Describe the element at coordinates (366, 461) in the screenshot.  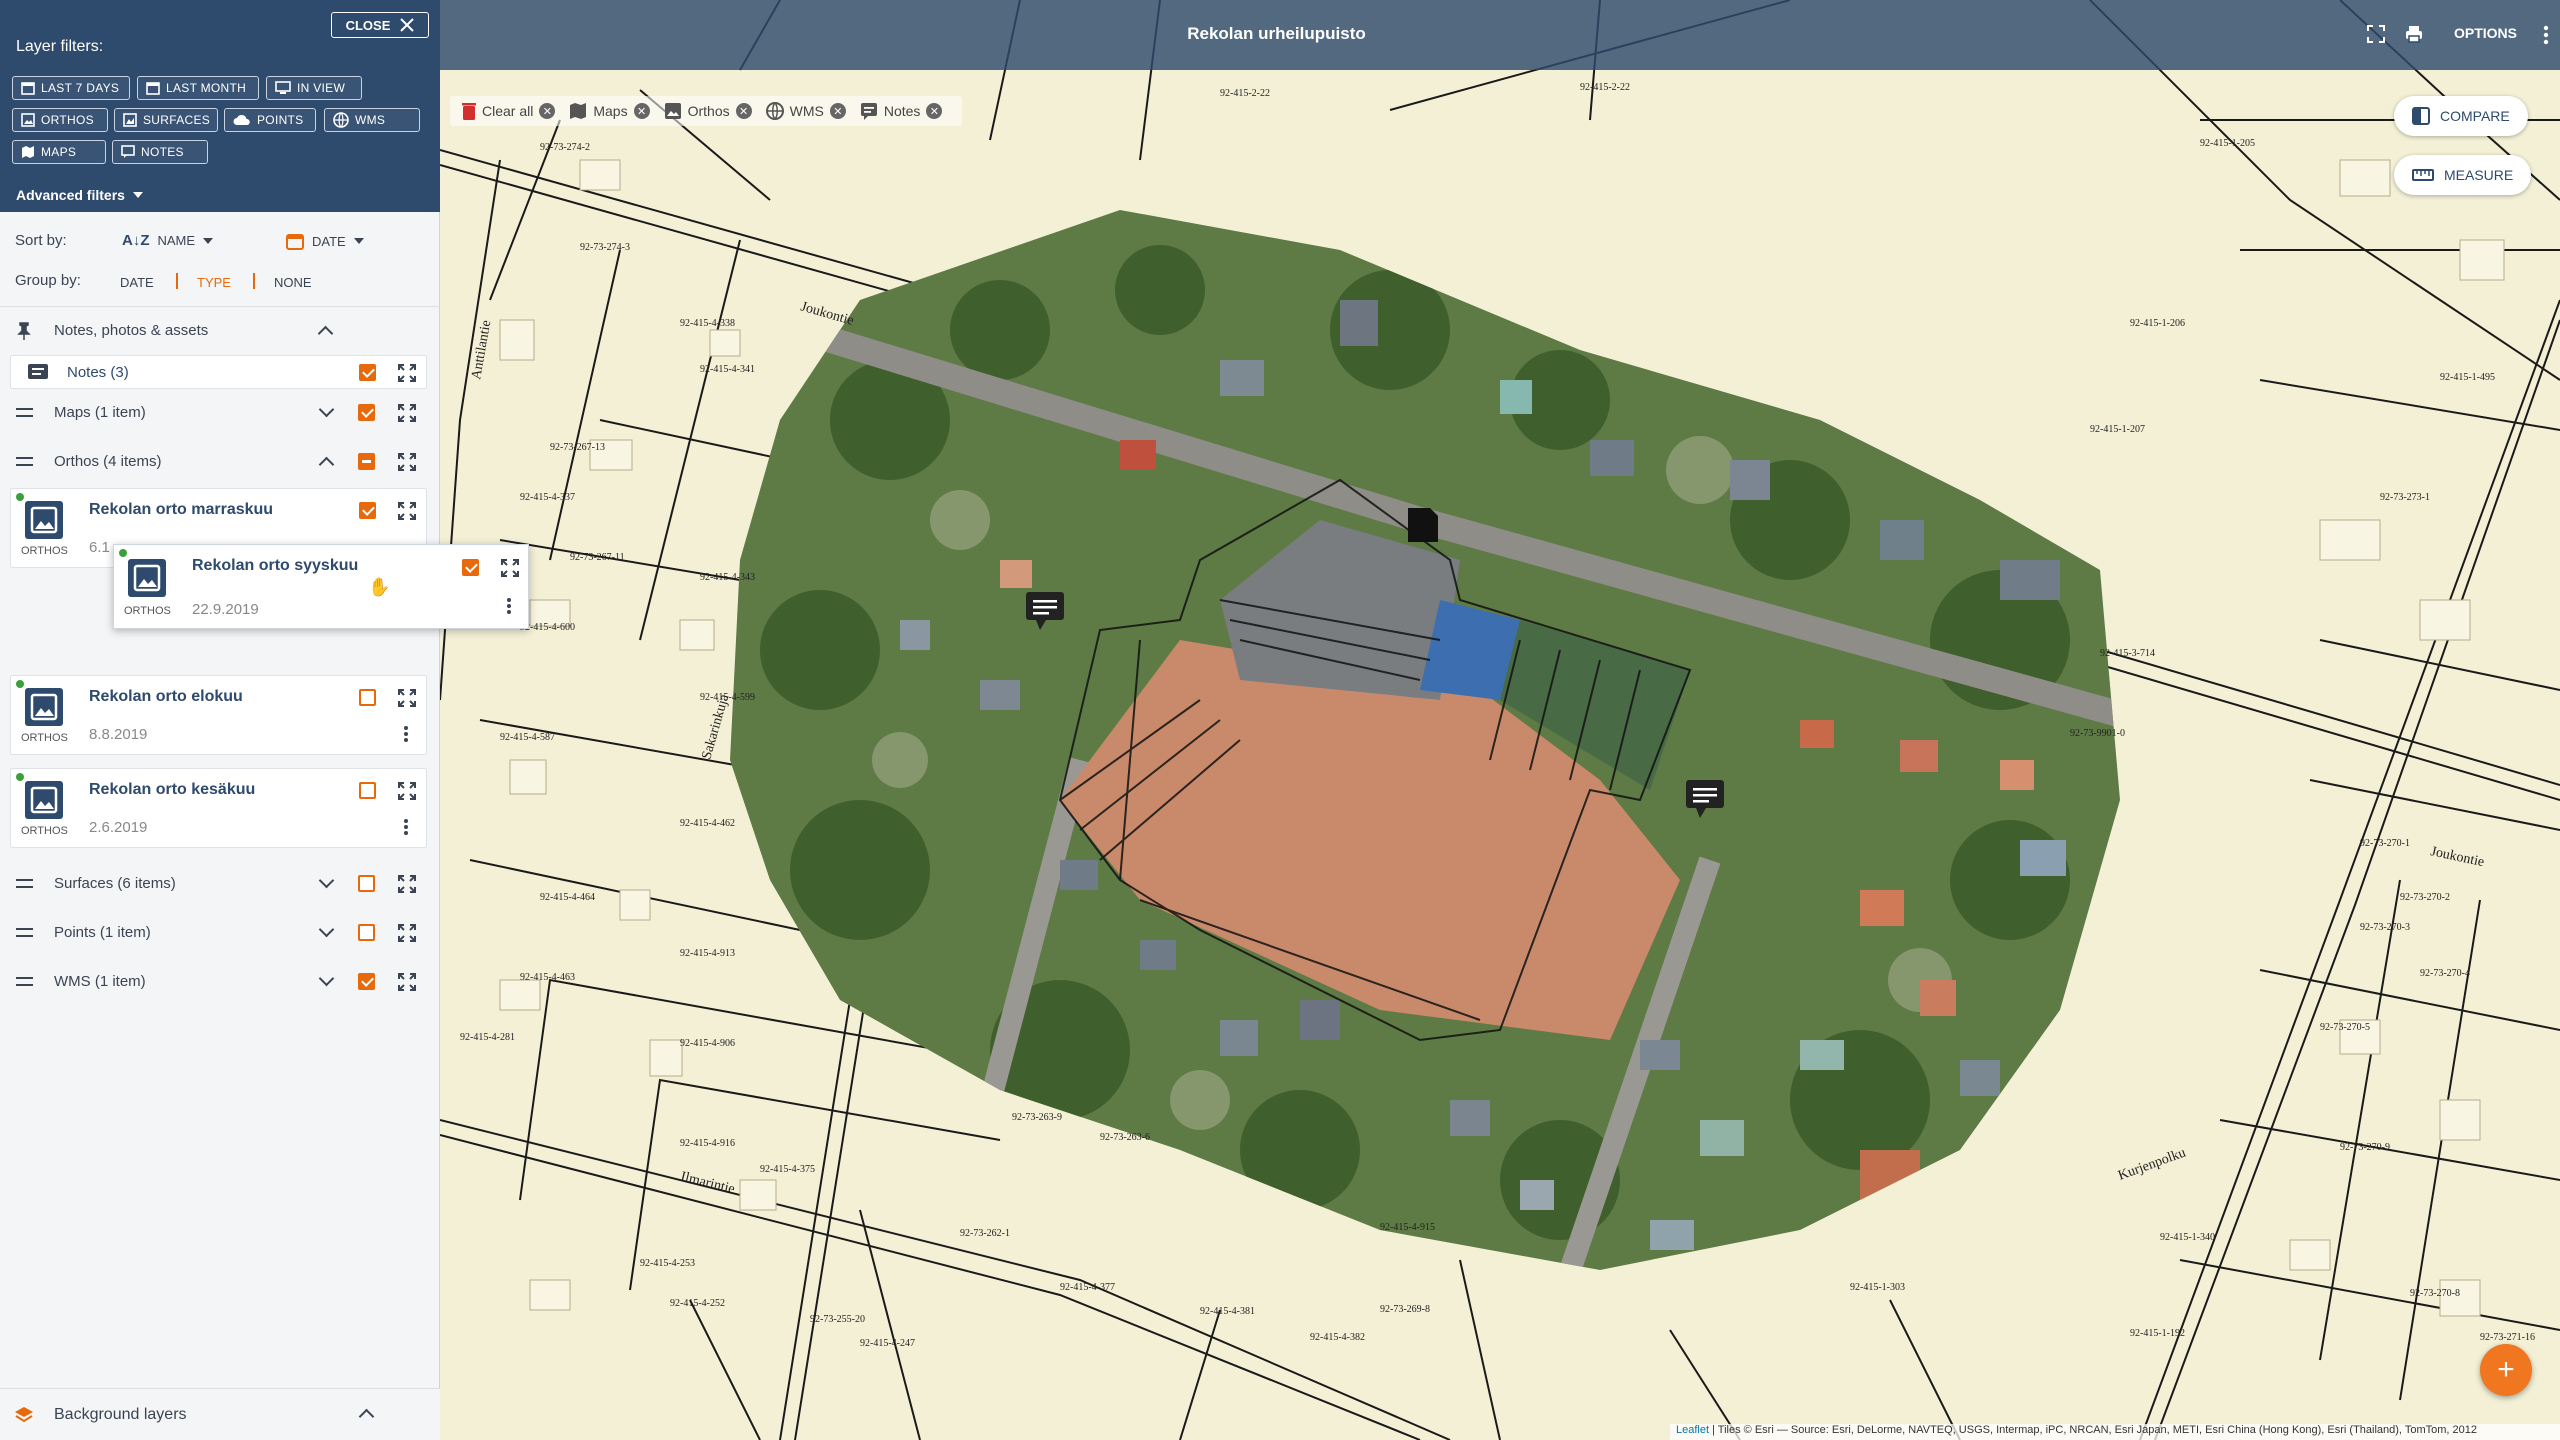
I see `orthos-visibility-checkbox` at that location.